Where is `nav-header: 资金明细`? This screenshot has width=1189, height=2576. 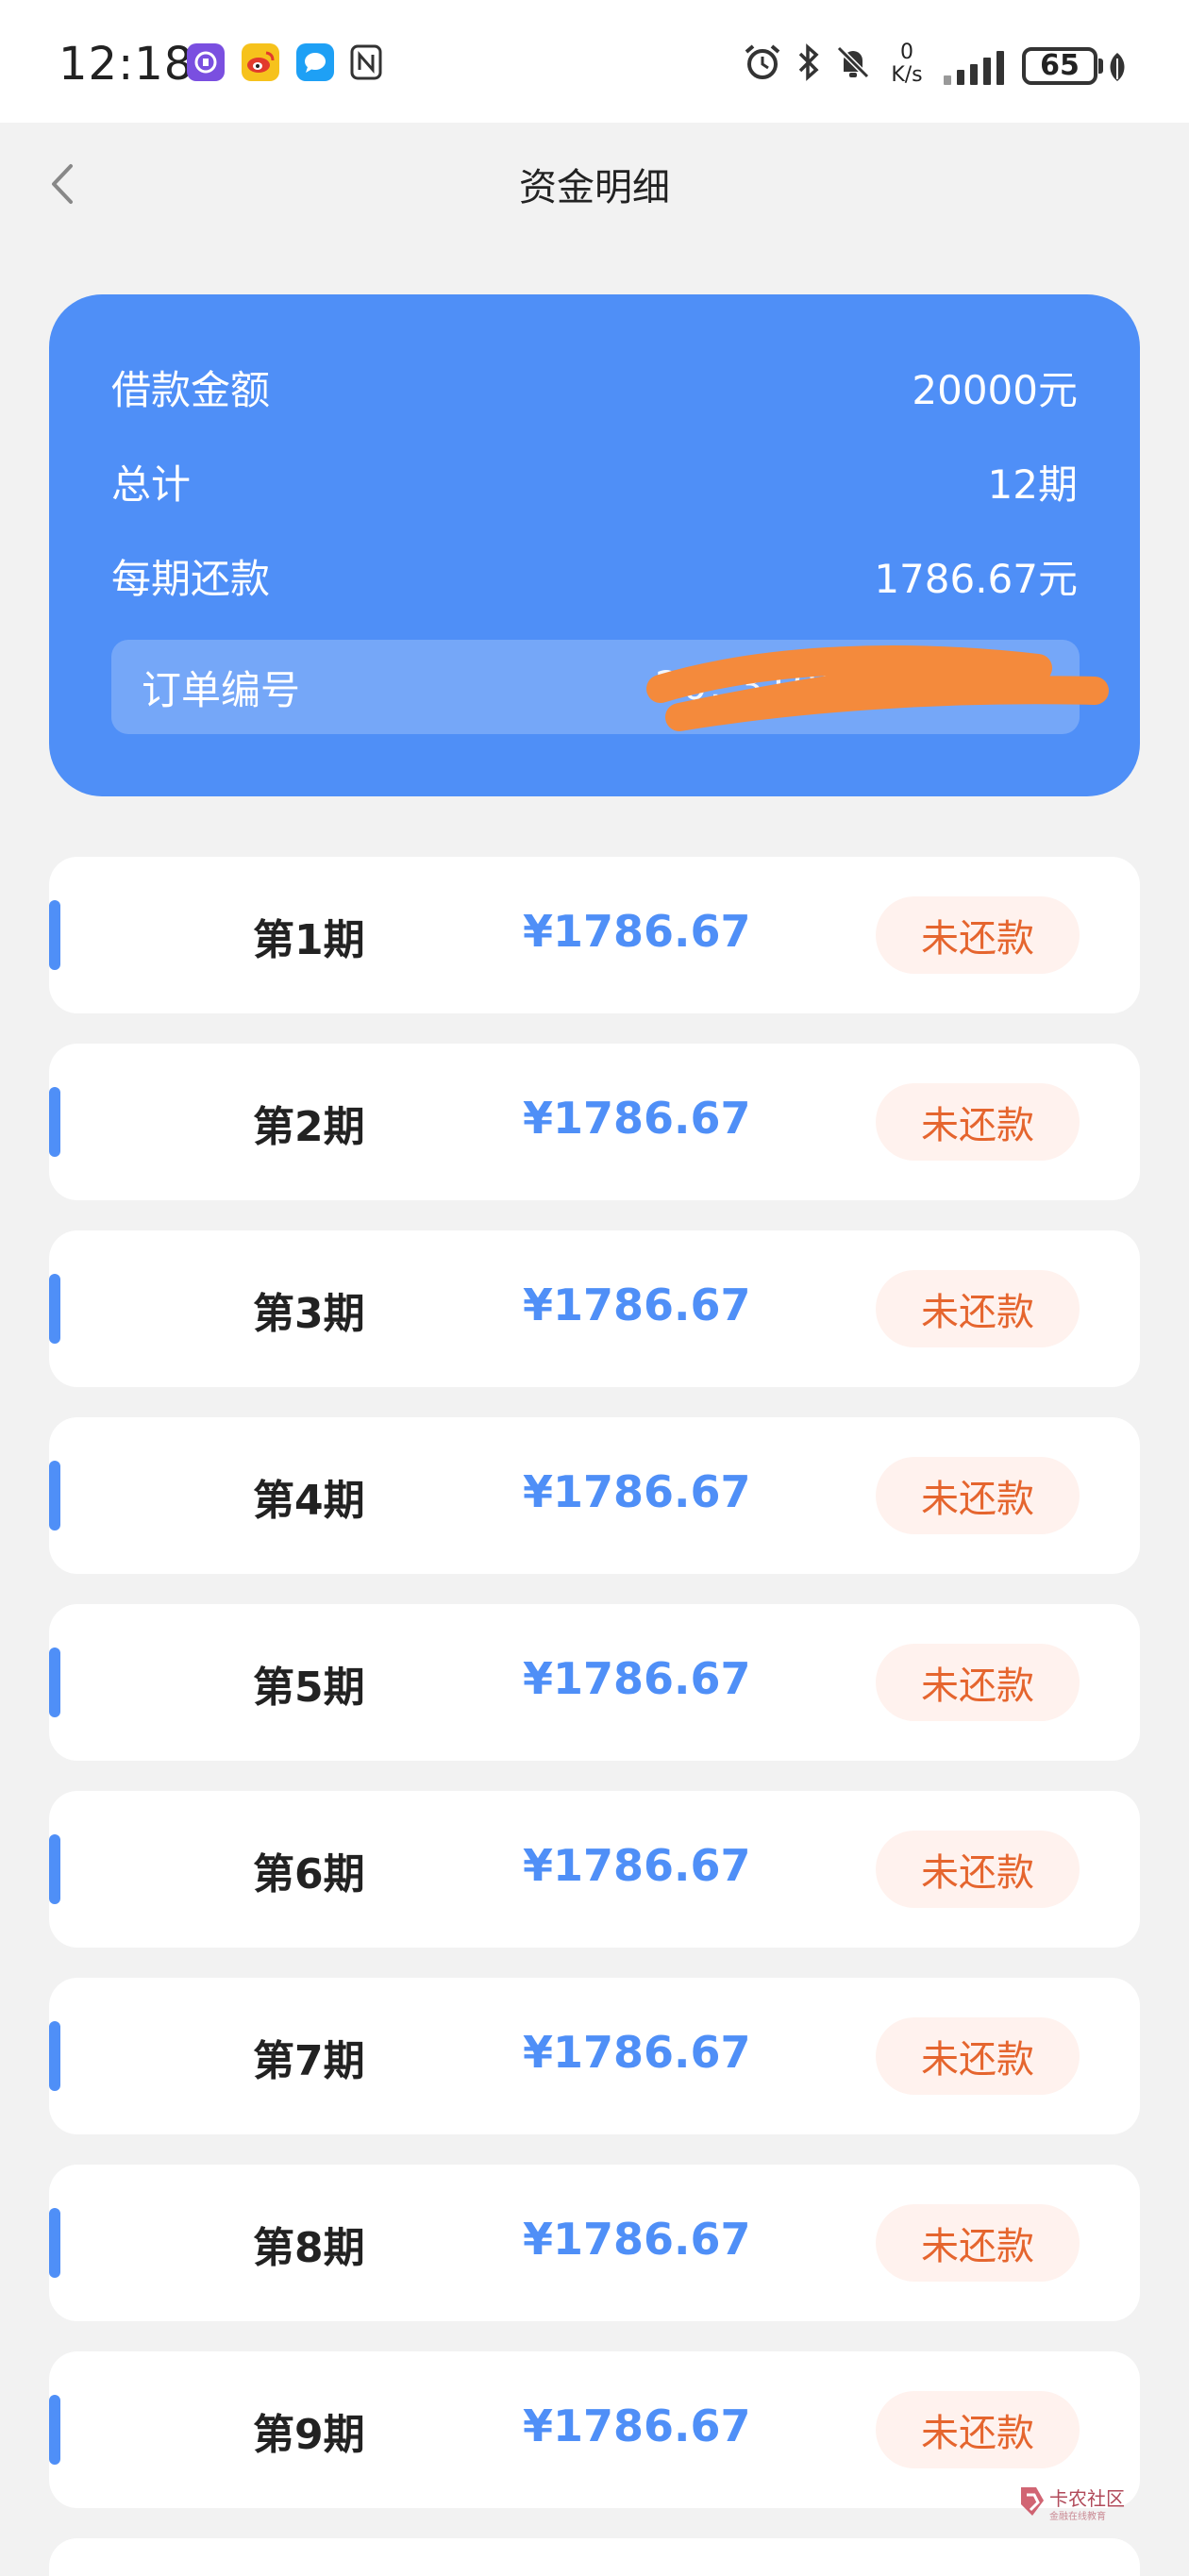 nav-header: 资金明细 is located at coordinates (594, 184).